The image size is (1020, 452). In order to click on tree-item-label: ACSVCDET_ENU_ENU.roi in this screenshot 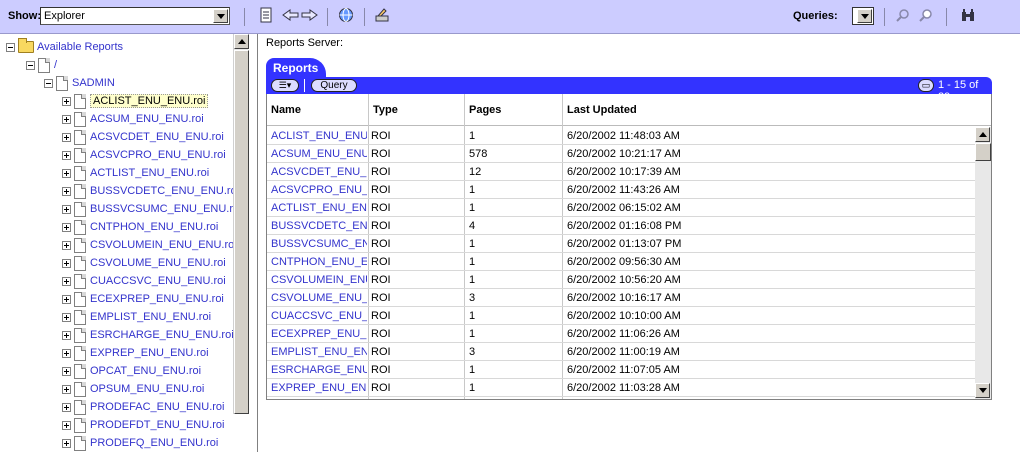, I will do `click(157, 137)`.